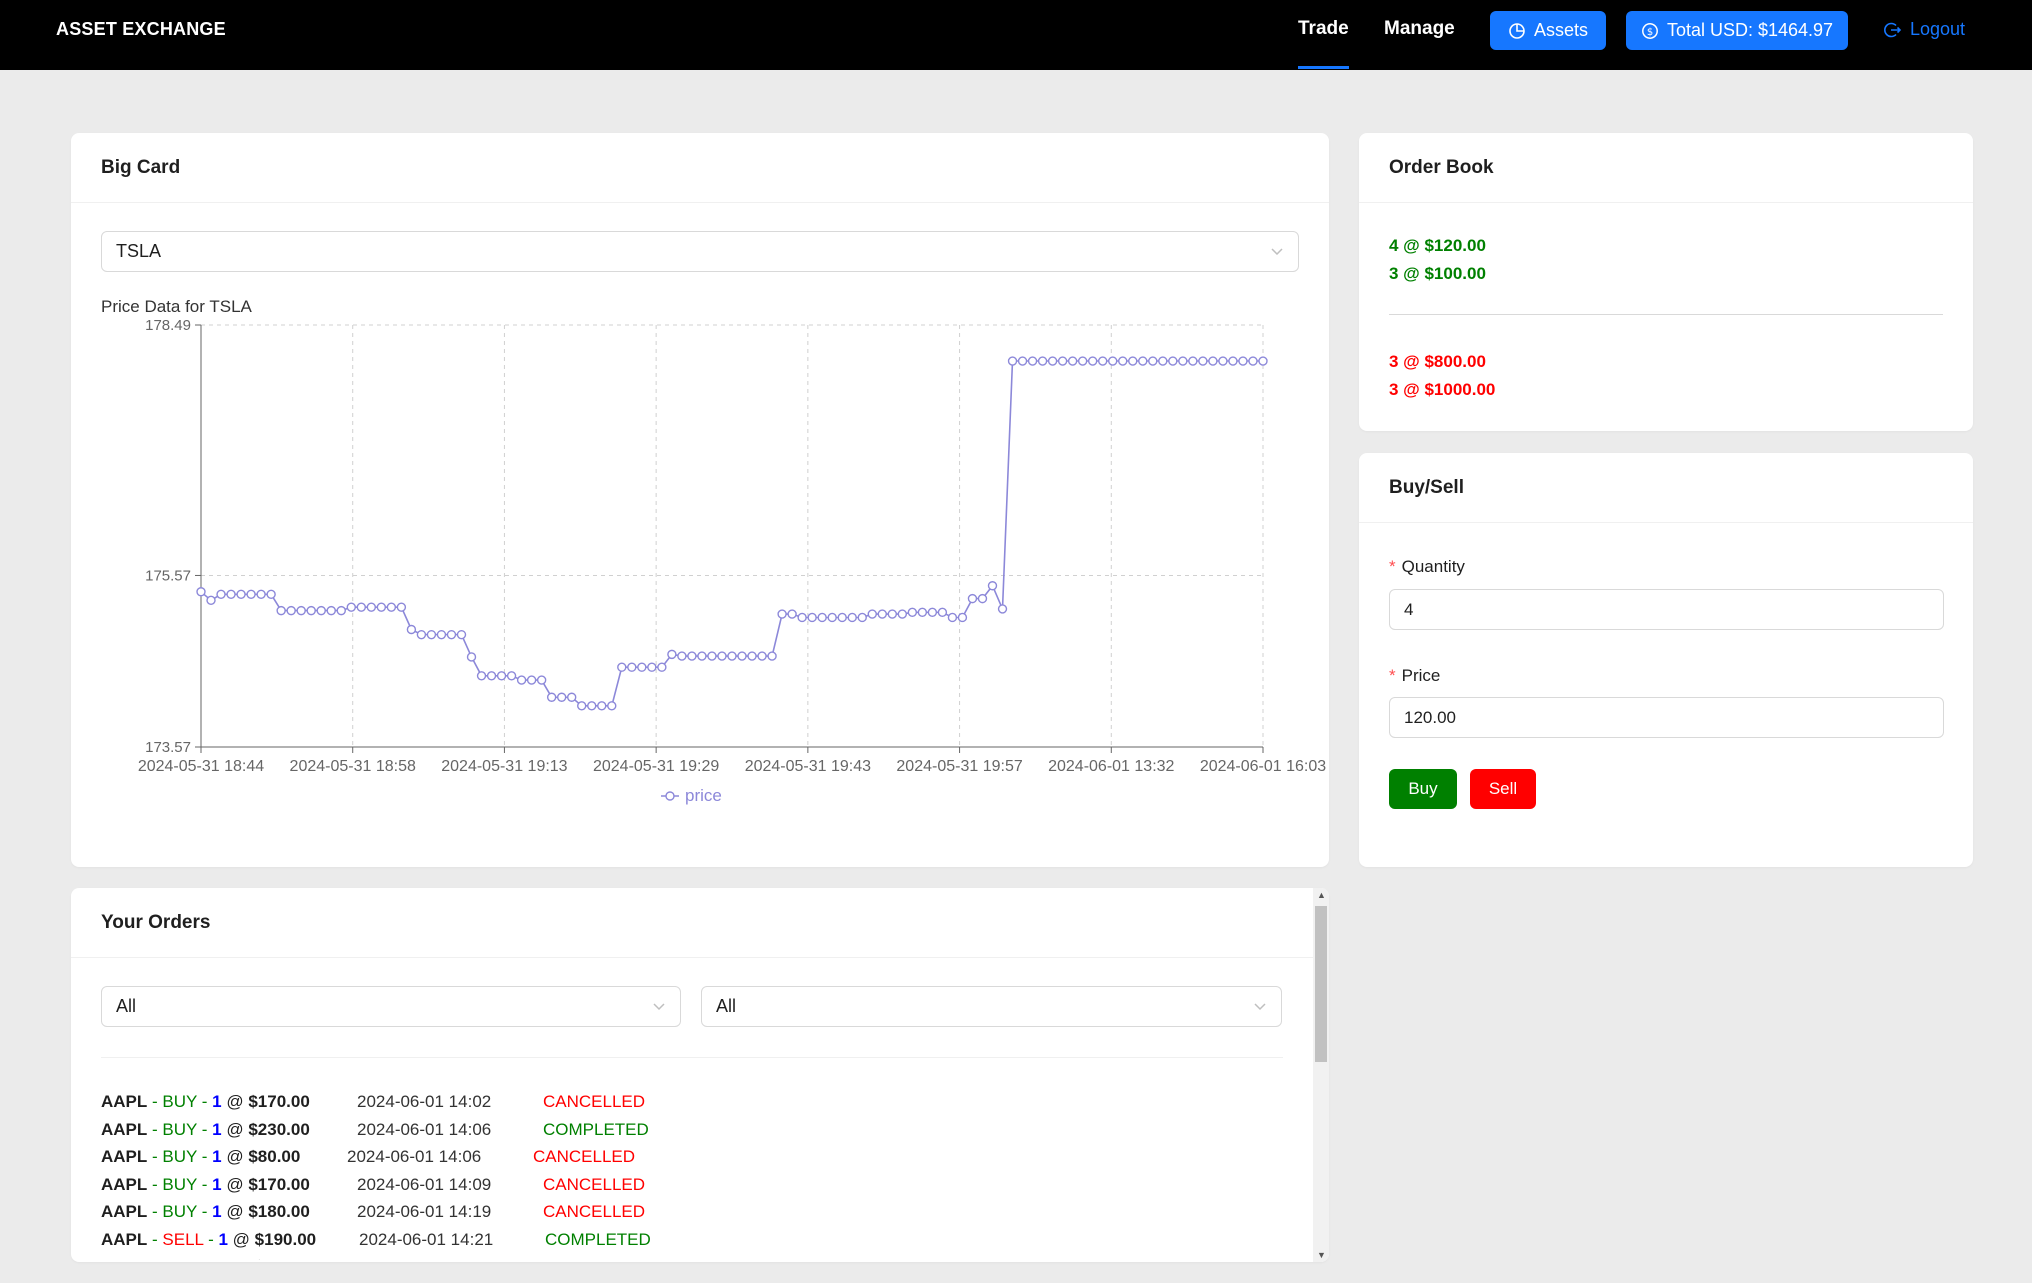 This screenshot has height=1283, width=2032. Describe the element at coordinates (1427, 566) in the screenshot. I see `quantity-label: * Quantity` at that location.